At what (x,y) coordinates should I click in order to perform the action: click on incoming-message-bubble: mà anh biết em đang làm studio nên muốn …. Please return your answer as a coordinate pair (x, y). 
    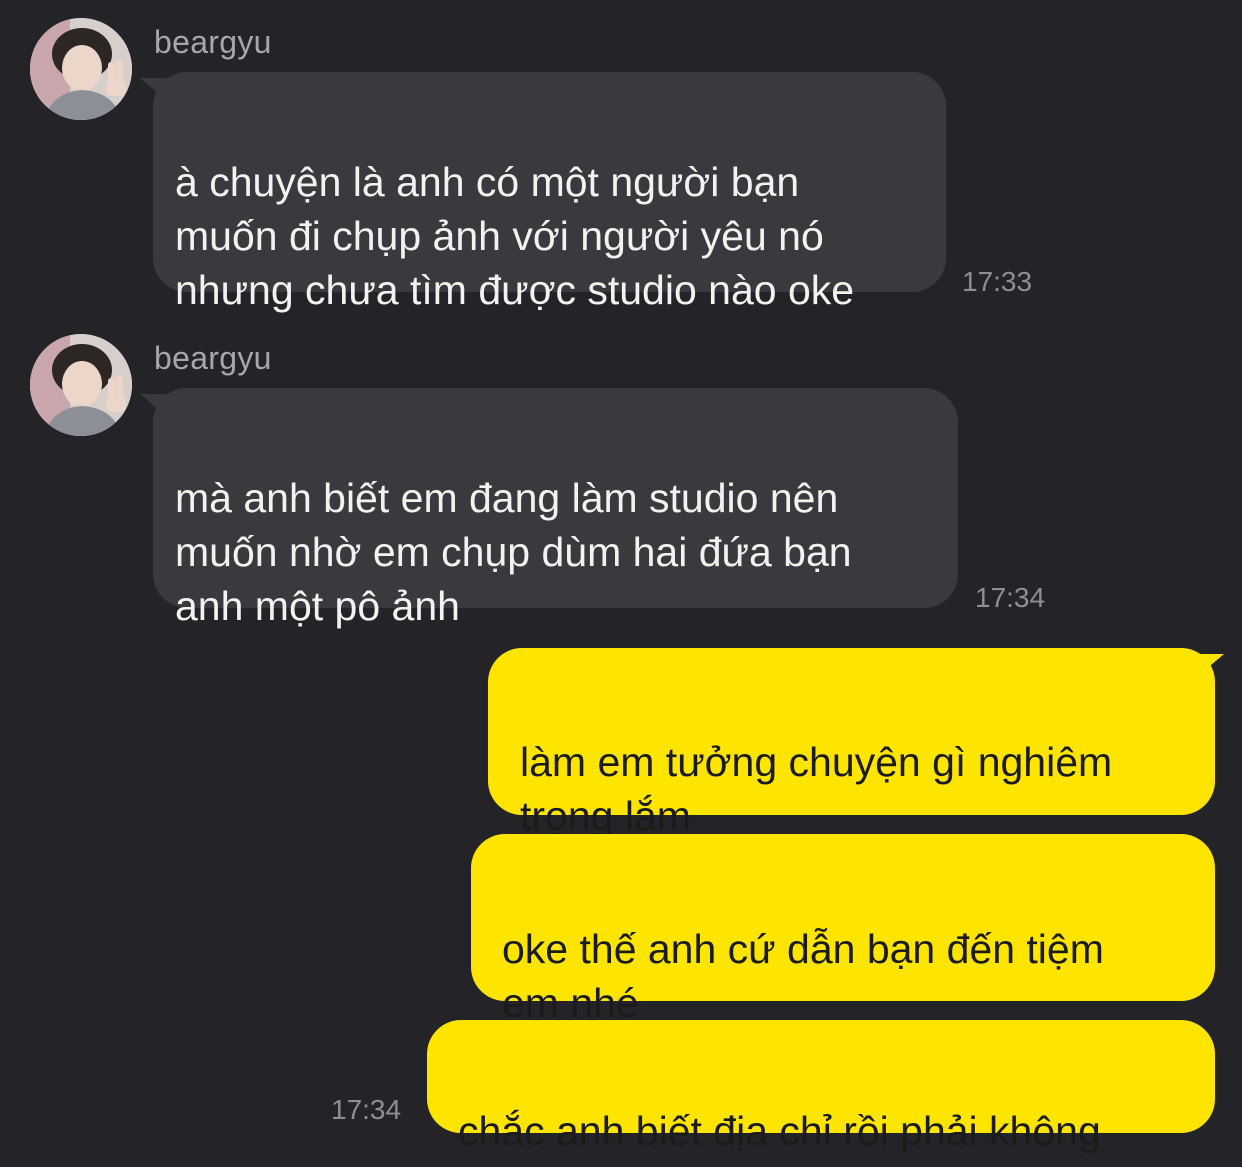
    Looking at the image, I should click on (555, 508).